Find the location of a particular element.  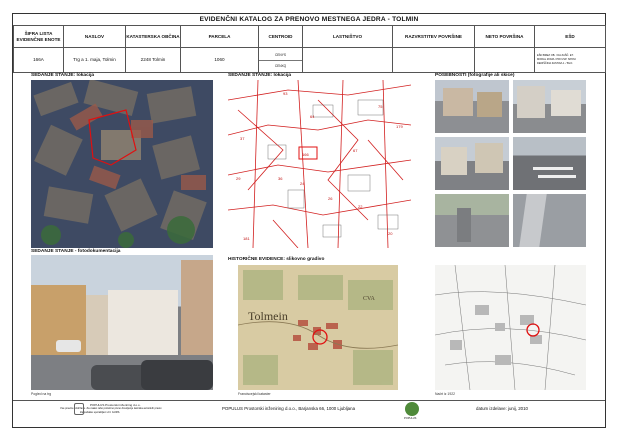

section-label-photo: SEDANJE STANJE - fotodokumentacija is located at coordinates (76, 251).